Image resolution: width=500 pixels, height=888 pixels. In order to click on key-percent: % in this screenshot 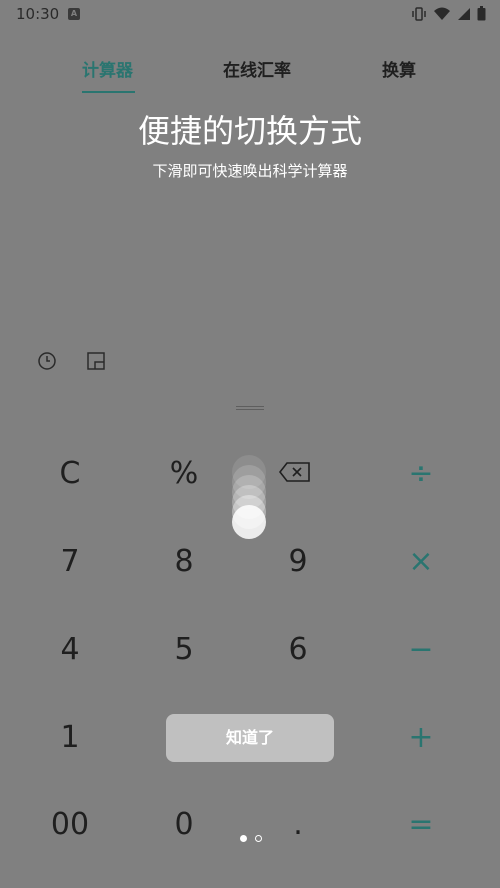, I will do `click(184, 473)`.